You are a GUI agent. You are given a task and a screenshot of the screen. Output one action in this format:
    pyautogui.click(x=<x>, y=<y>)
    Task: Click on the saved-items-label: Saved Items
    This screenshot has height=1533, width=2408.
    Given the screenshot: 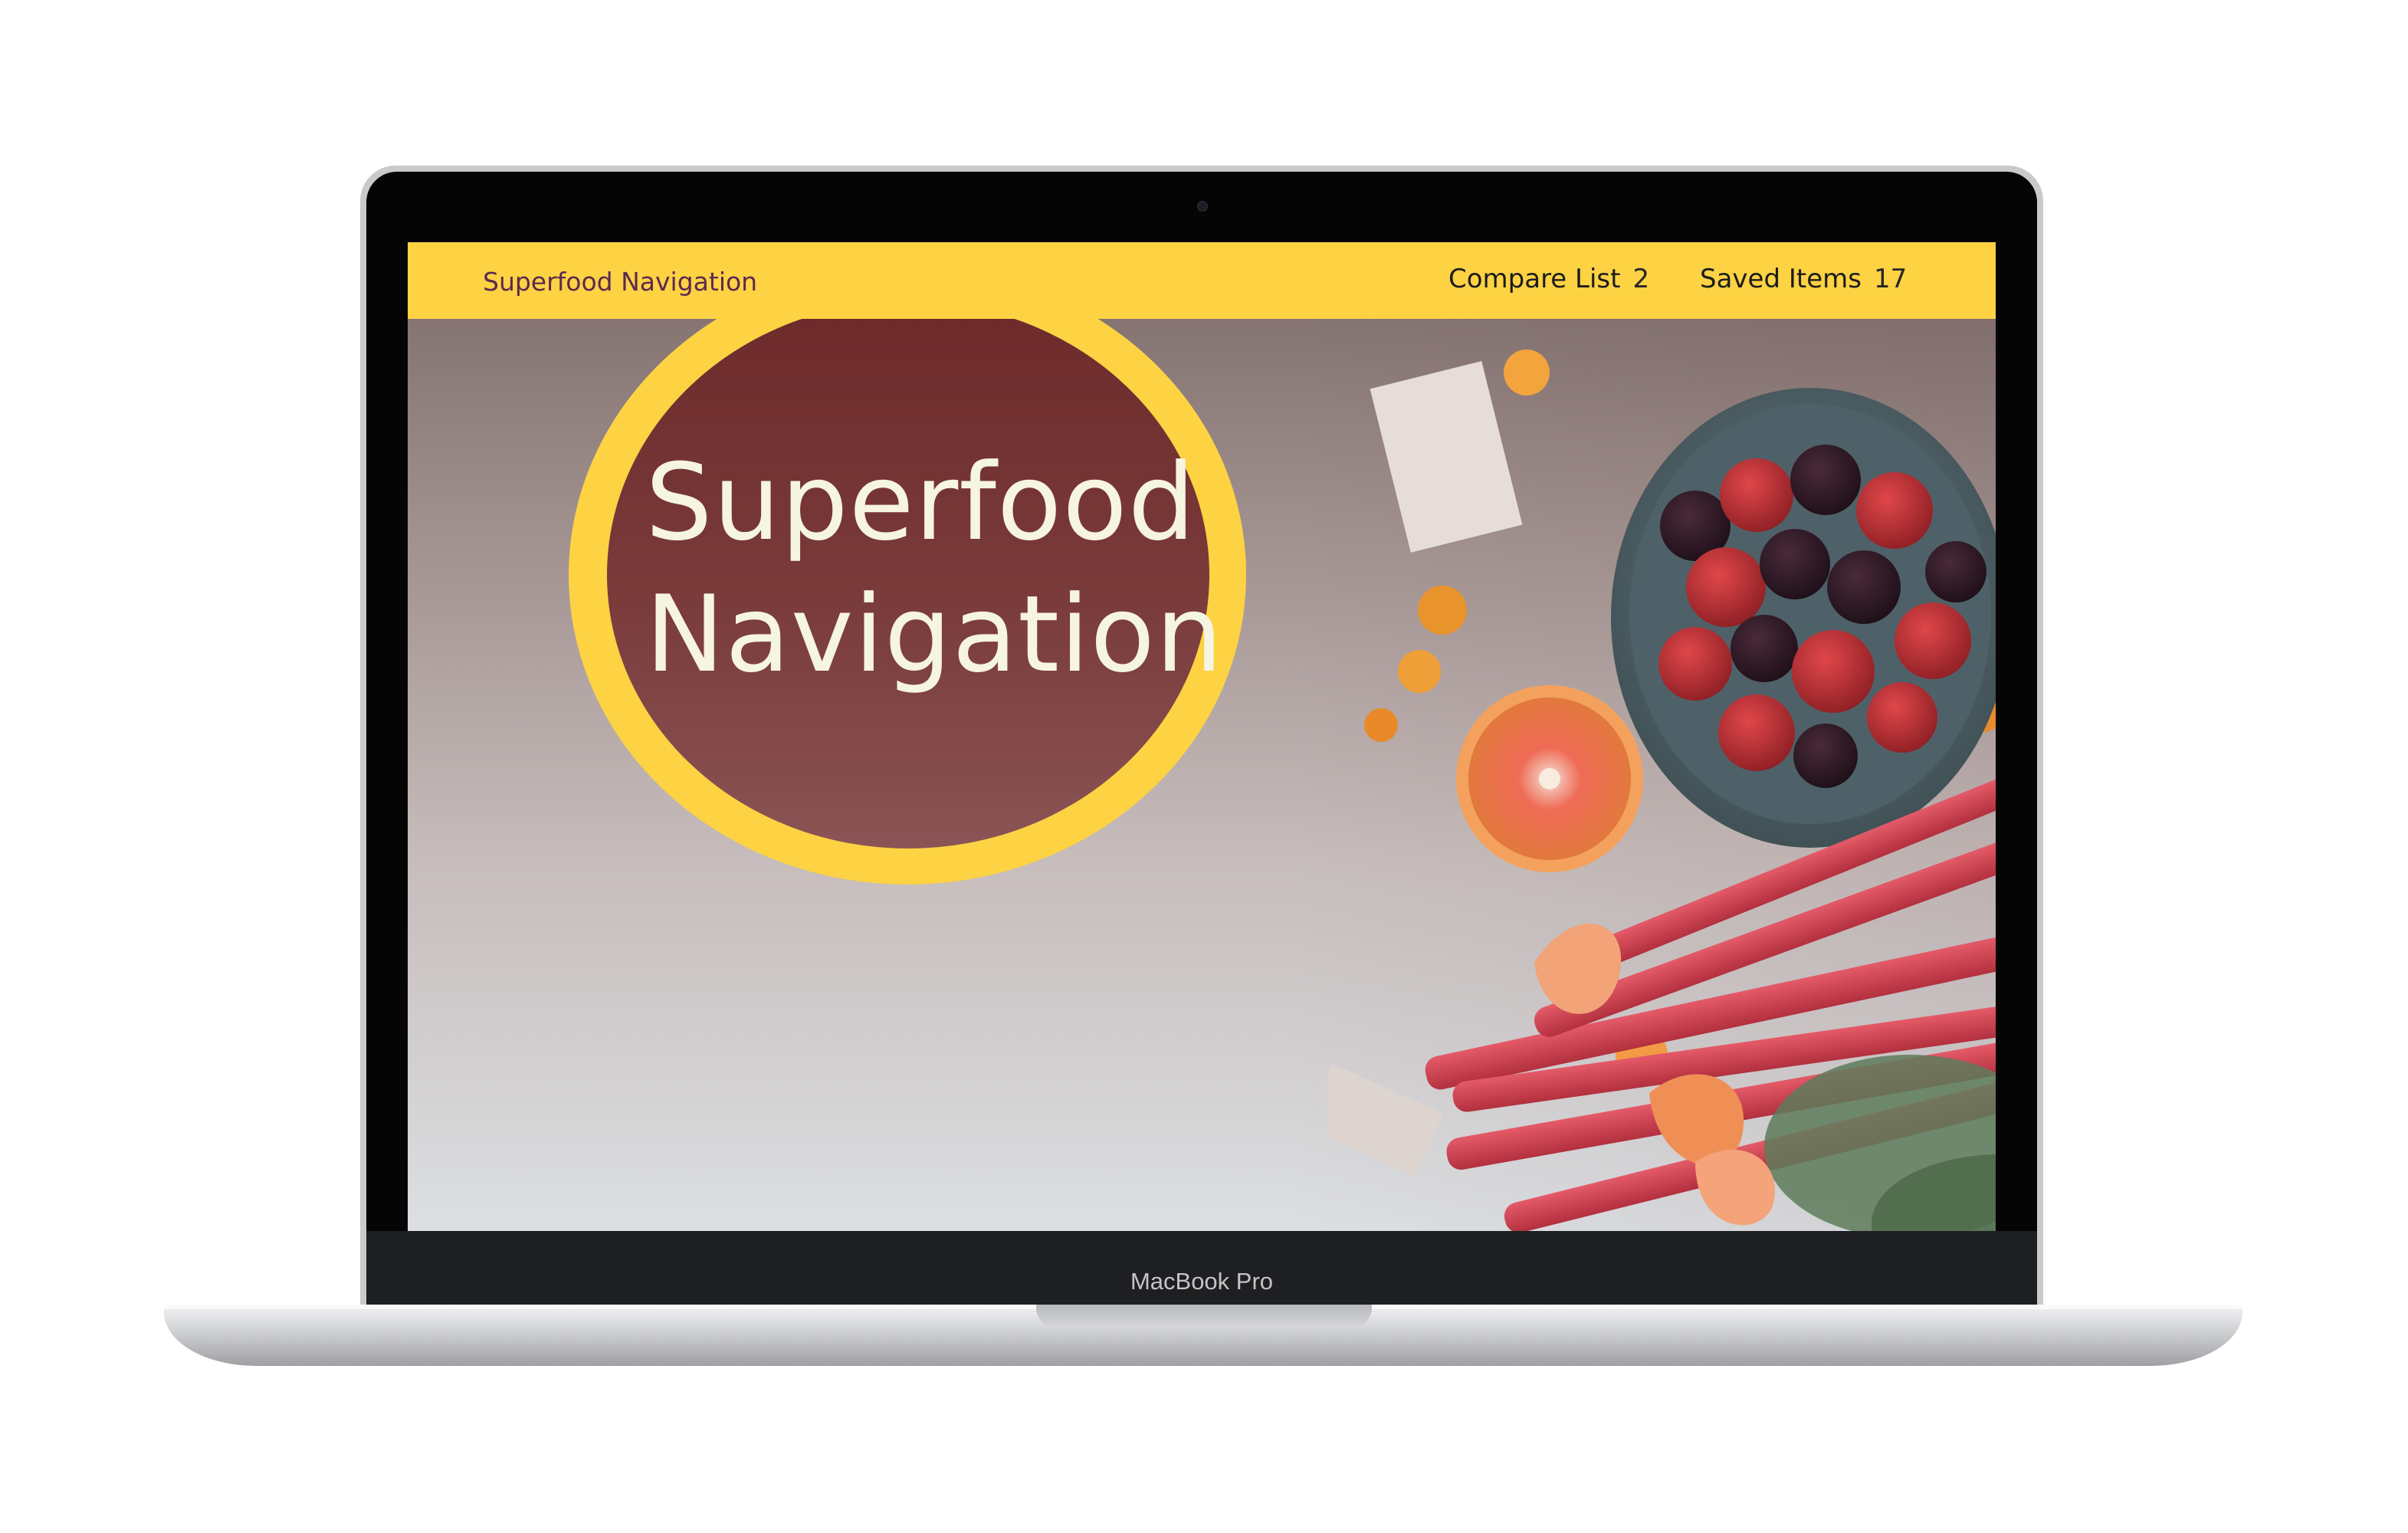 What is the action you would take?
    pyautogui.click(x=1781, y=279)
    